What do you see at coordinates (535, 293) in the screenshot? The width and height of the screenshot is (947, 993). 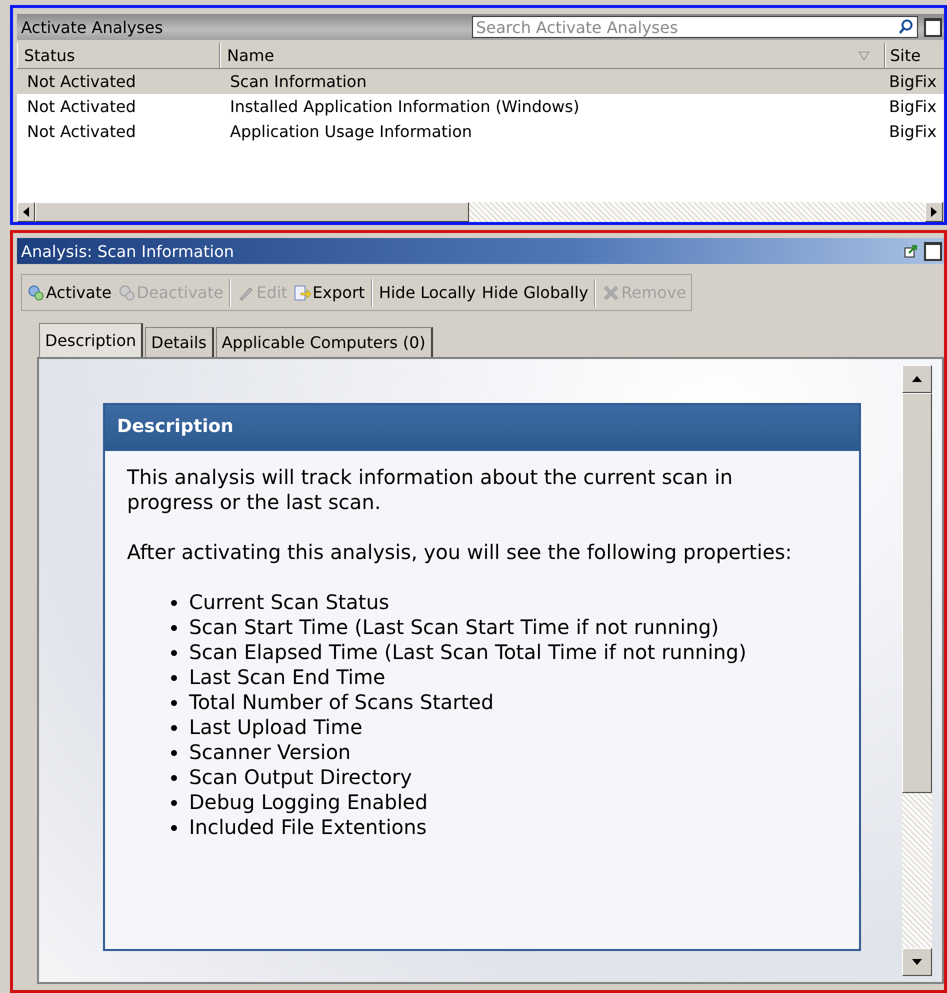 I see `toolbar-button: Hide Globally` at bounding box center [535, 293].